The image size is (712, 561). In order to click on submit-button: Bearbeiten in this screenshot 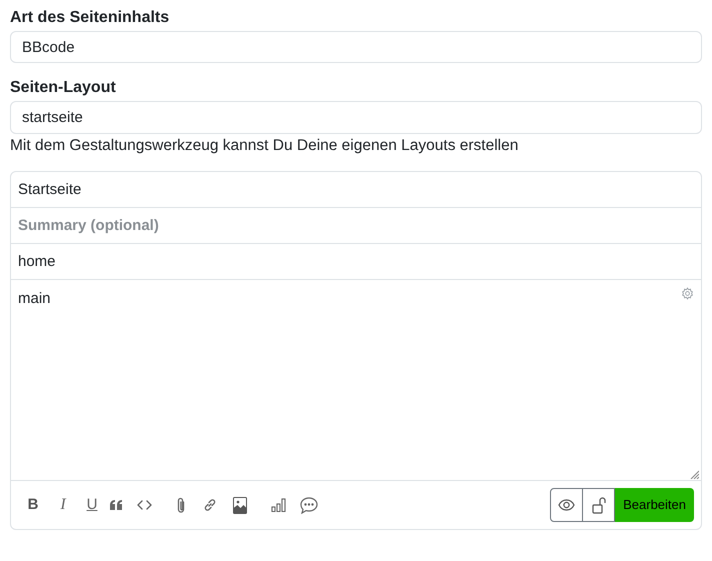, I will do `click(654, 505)`.